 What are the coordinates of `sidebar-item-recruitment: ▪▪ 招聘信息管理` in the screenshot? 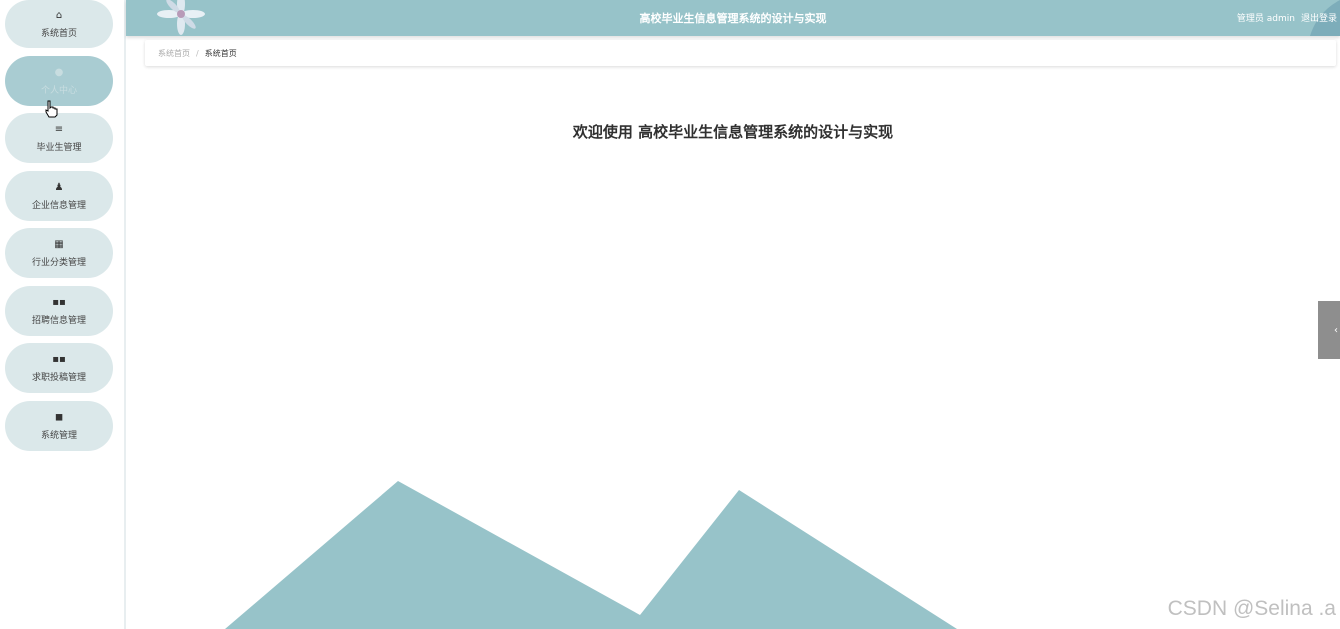 It's located at (59, 311).